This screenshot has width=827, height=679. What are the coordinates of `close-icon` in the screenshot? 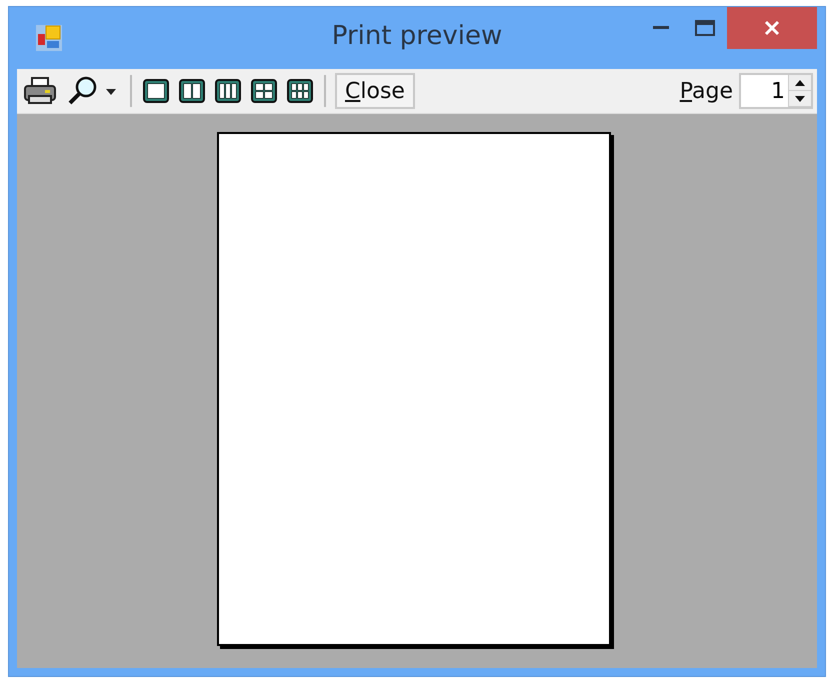 It's located at (772, 28).